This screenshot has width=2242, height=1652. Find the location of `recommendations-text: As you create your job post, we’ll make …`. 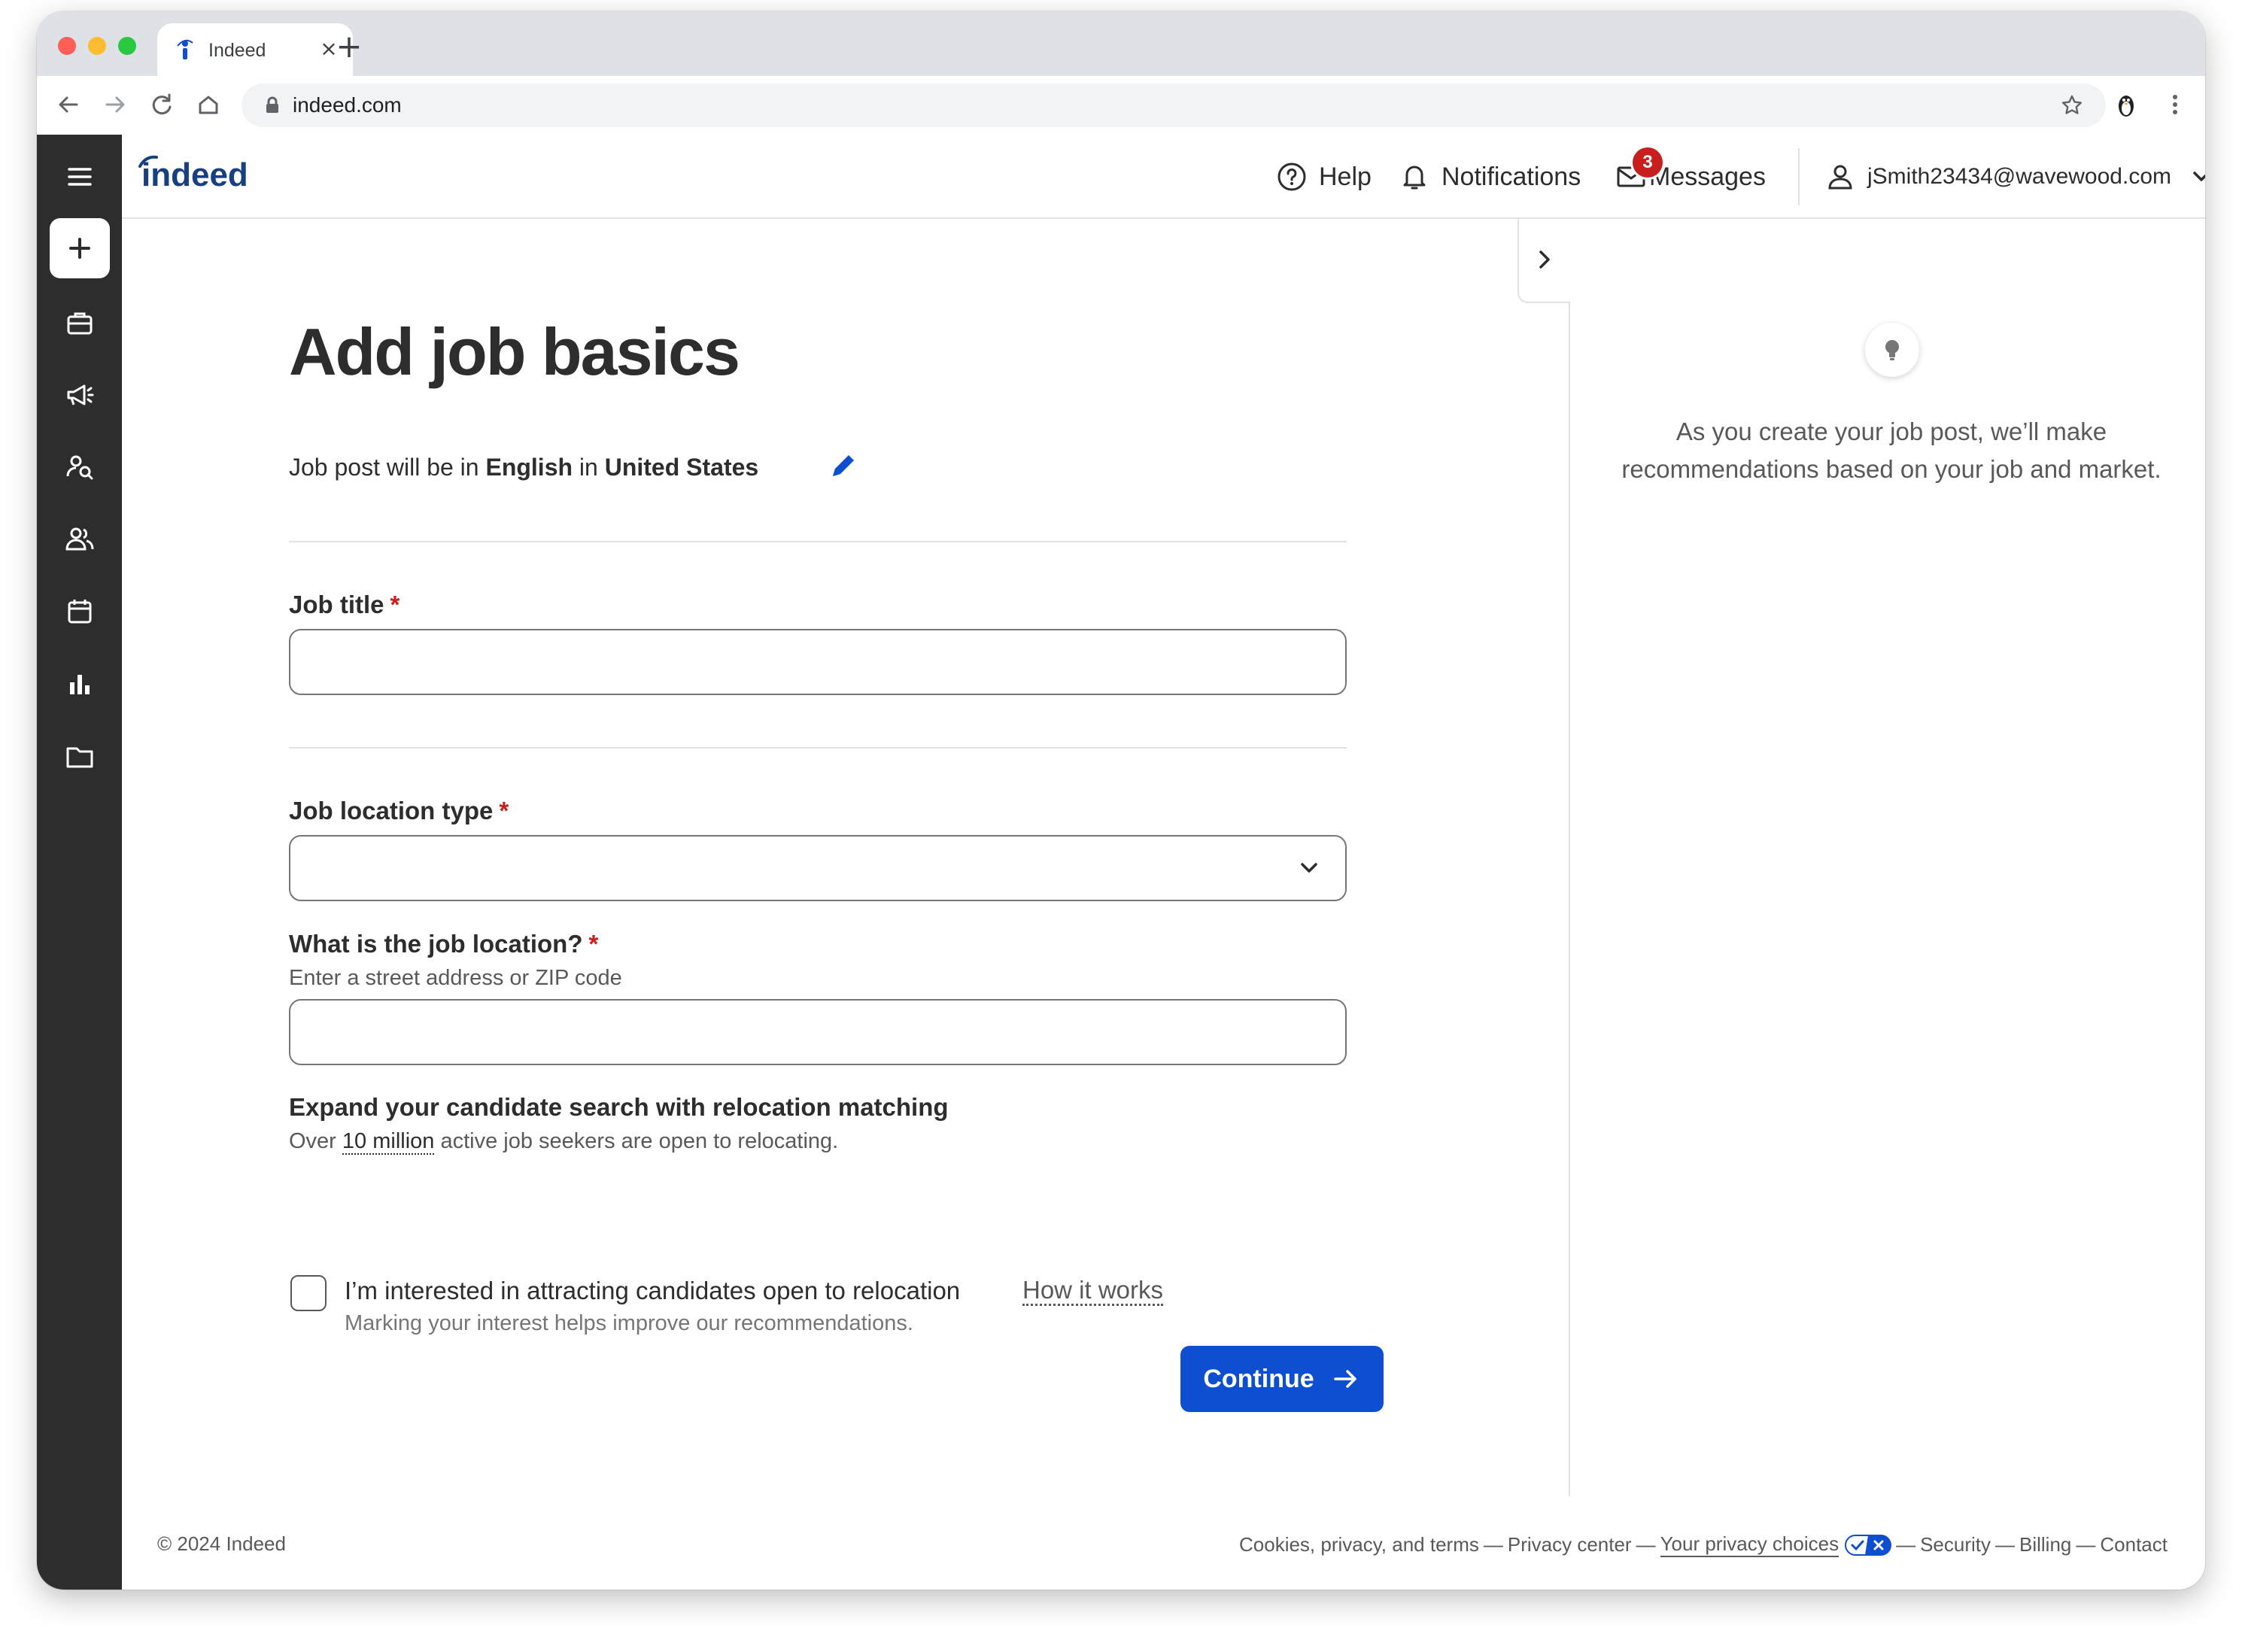

recommendations-text: As you create your job post, we’ll make … is located at coordinates (1891, 451).